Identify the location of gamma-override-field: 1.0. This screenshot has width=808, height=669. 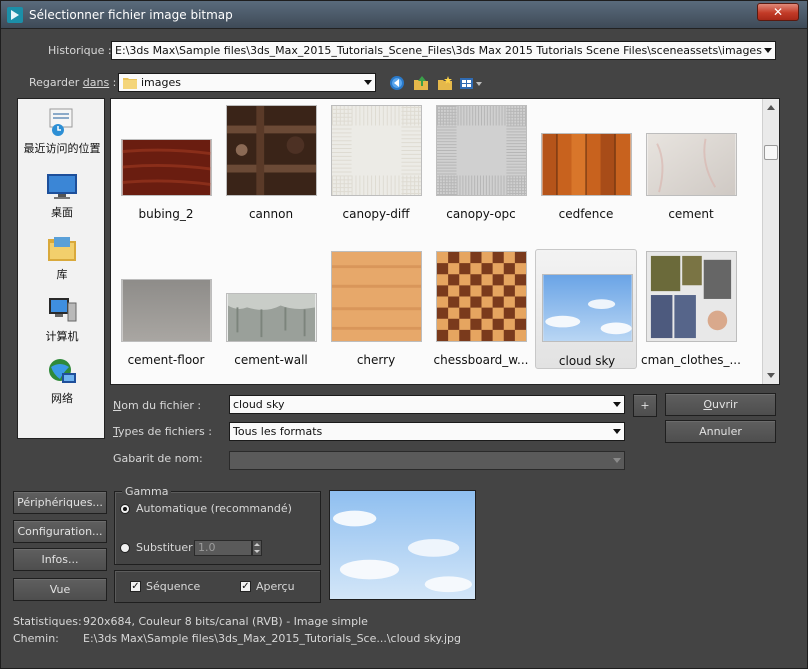
(223, 548).